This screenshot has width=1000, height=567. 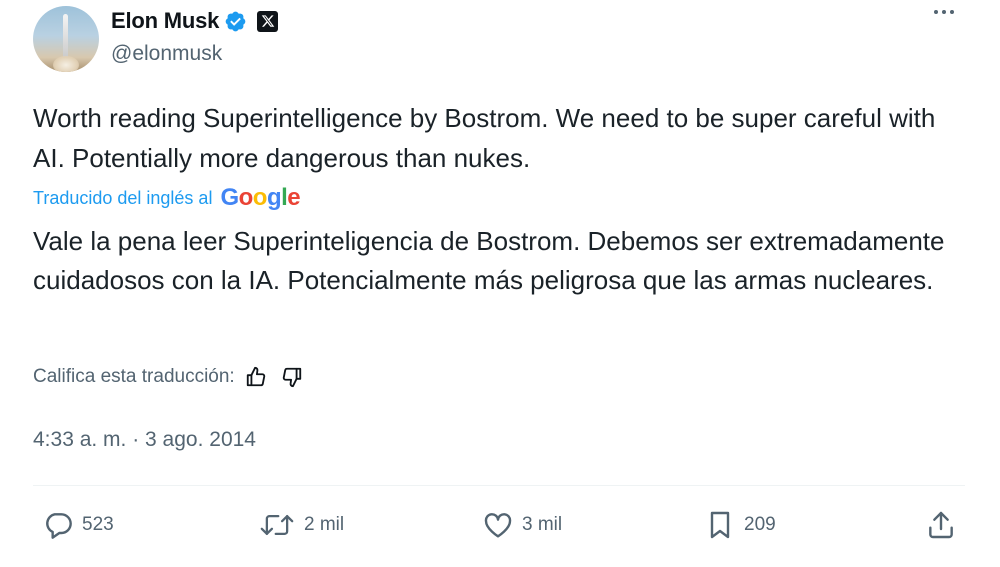 I want to click on verified-badge-icon, so click(x=235, y=21).